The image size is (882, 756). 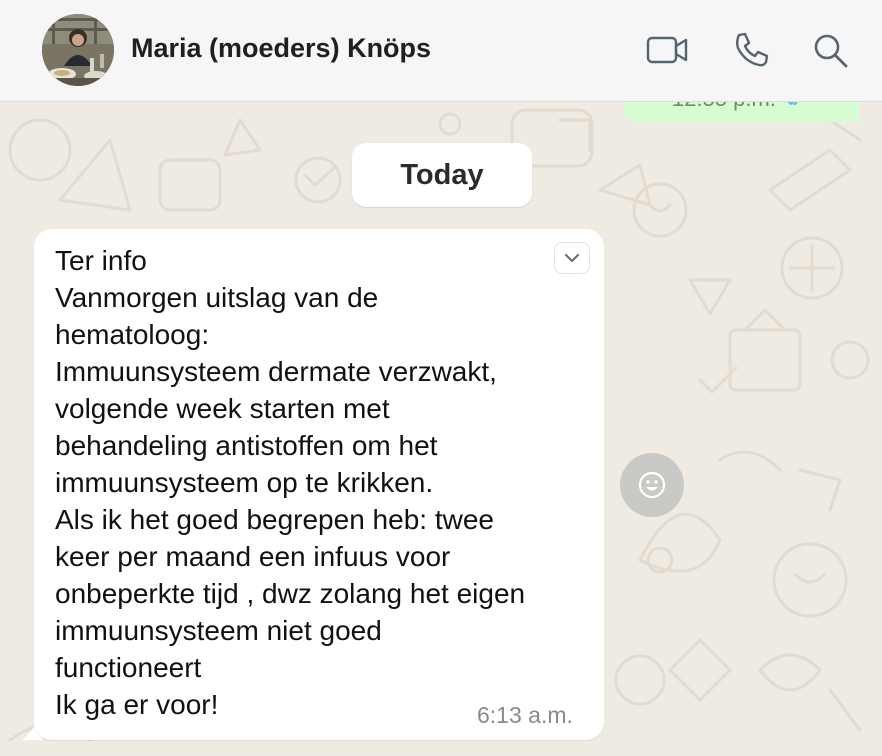 I want to click on chat-header: Maria (moeders) Knöps, so click(x=441, y=51).